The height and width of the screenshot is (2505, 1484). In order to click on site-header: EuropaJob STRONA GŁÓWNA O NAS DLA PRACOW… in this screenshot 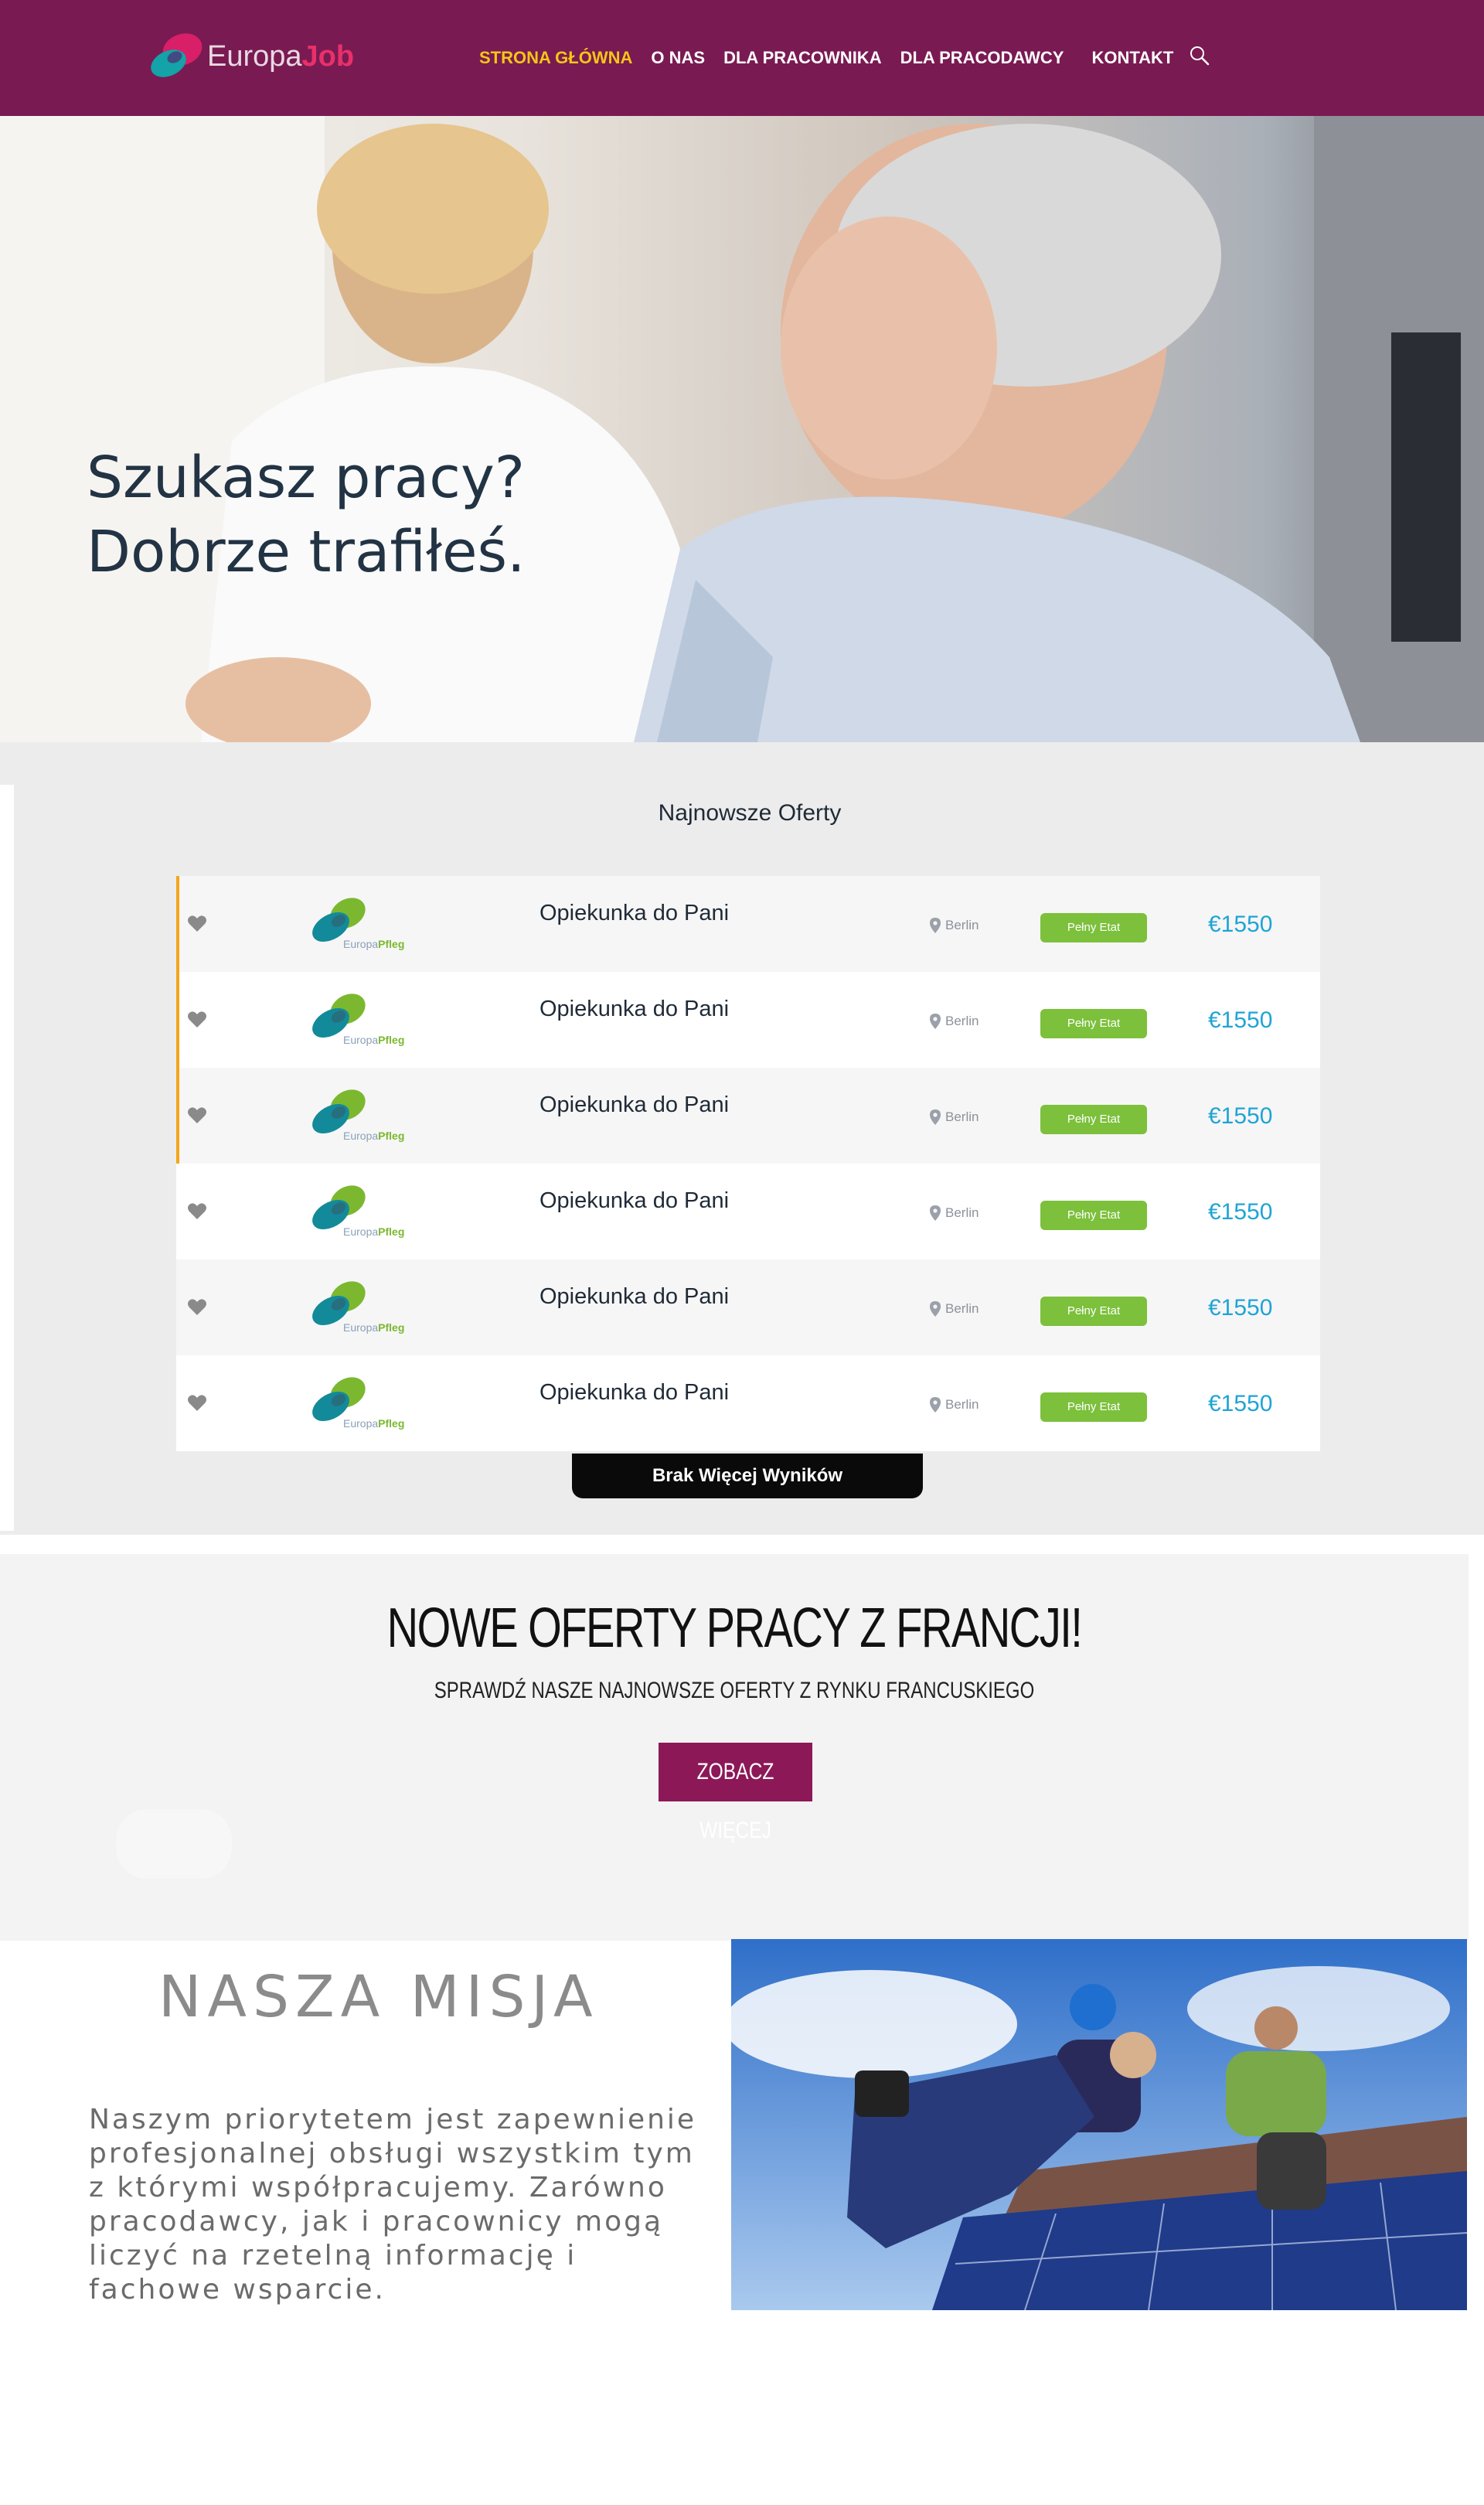, I will do `click(742, 58)`.